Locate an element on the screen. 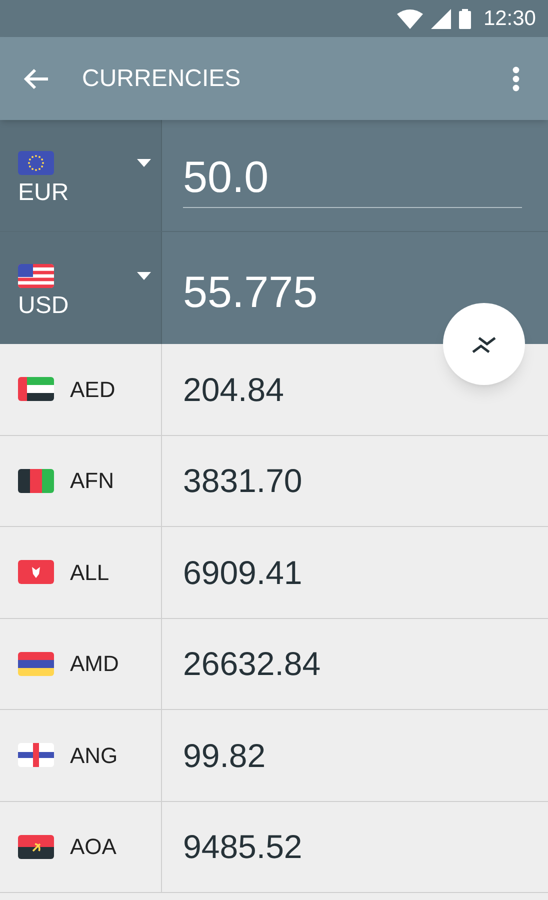  currency-row: ALL 6909.41 is located at coordinates (274, 572).